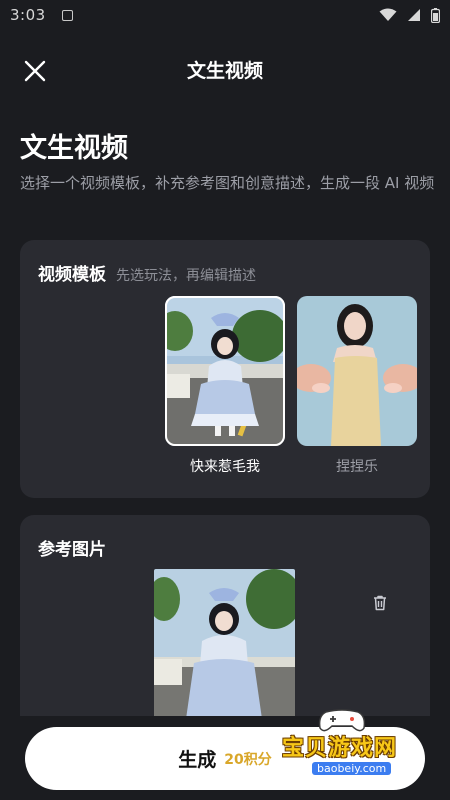 The width and height of the screenshot is (450, 800). I want to click on template-subtitle: 先选玩法，再编辑描述, so click(186, 276).